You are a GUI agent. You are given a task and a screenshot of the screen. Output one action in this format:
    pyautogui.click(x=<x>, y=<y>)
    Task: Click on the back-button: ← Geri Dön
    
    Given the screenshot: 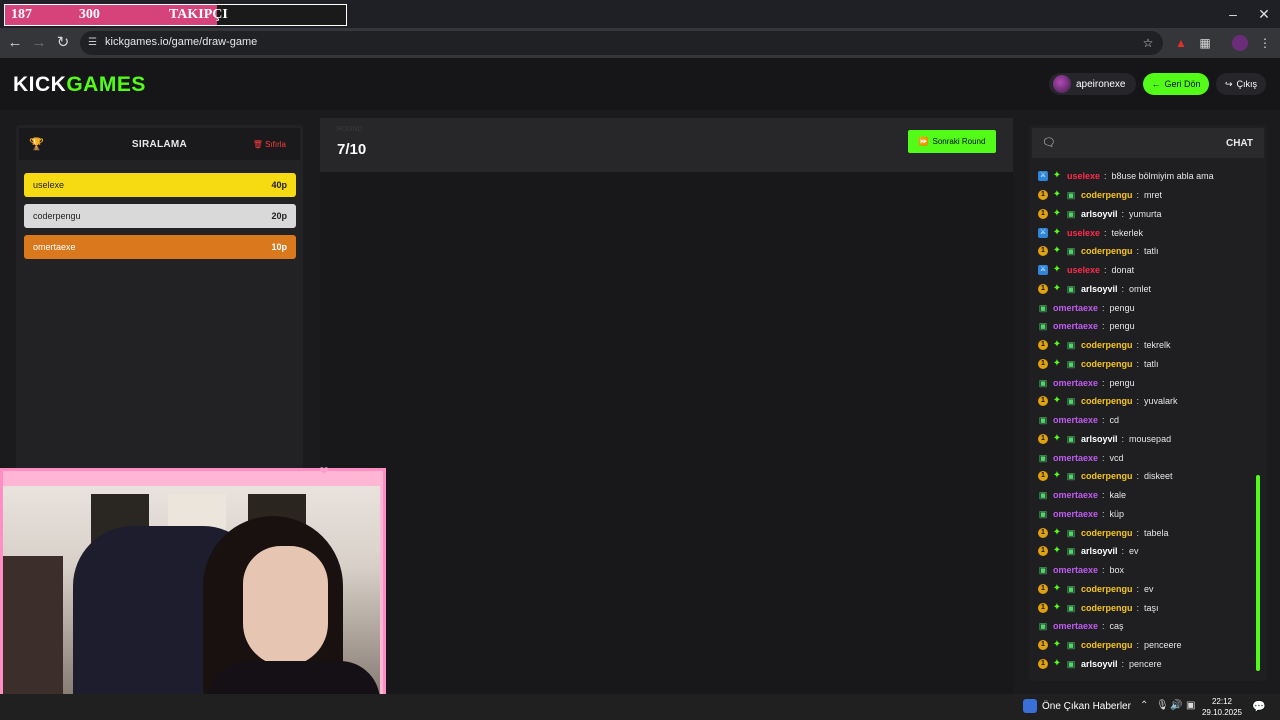 What is the action you would take?
    pyautogui.click(x=1176, y=84)
    